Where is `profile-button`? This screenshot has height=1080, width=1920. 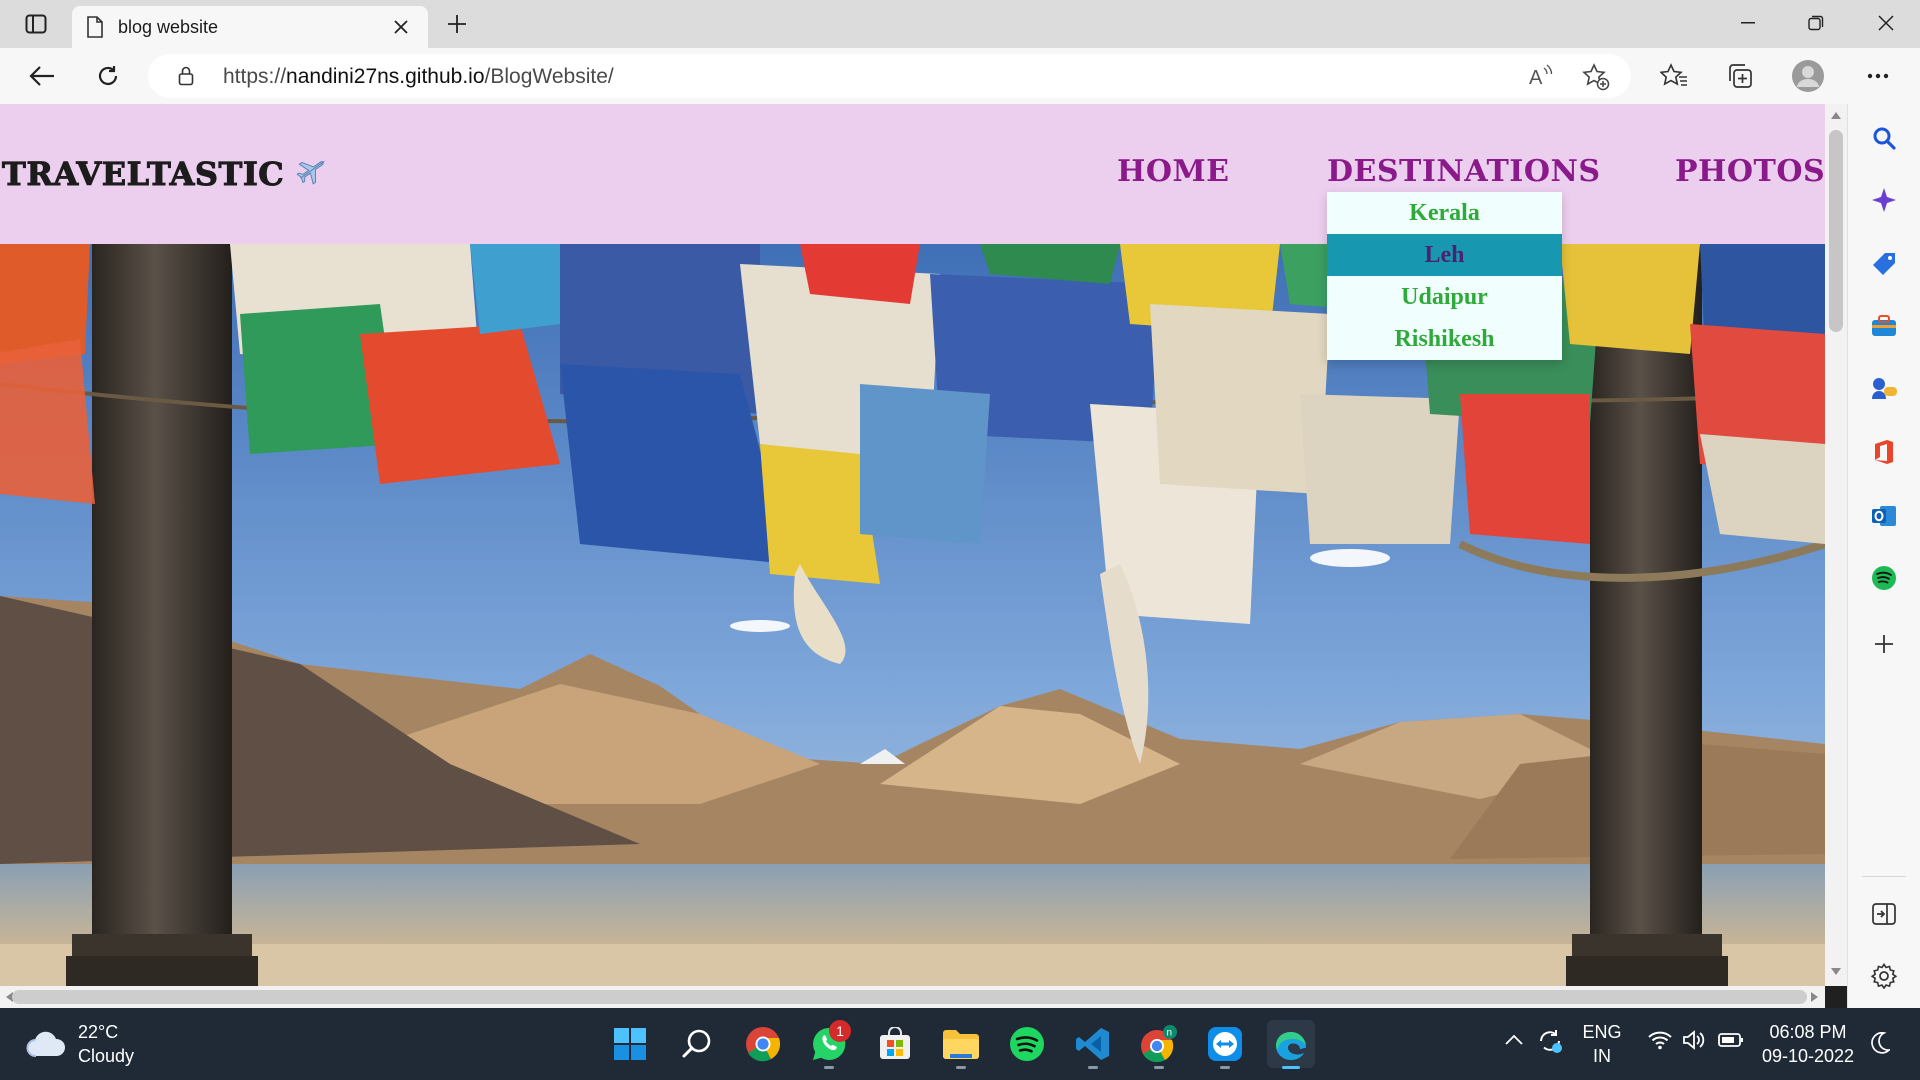
profile-button is located at coordinates (1808, 76).